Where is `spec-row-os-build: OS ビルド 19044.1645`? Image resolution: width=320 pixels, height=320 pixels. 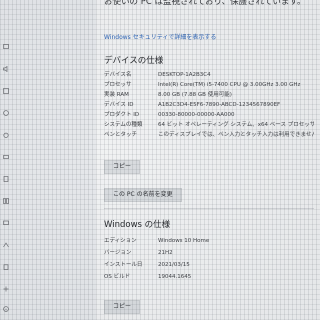
spec-row-os-build: OS ビルド 19044.1645 is located at coordinates (209, 277).